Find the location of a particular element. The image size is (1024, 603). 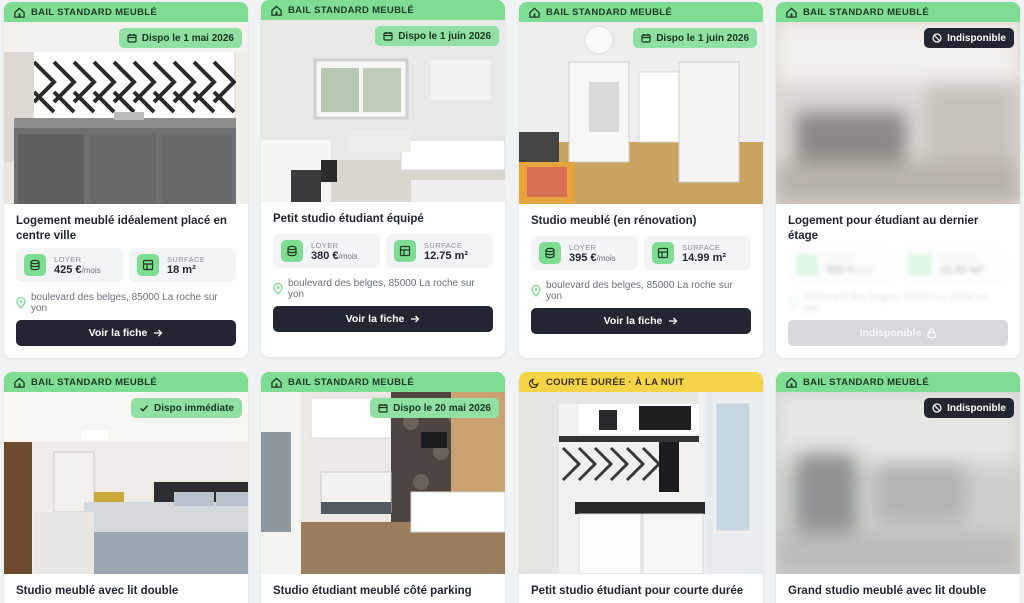

availability-badge-label: Dispo immédiate is located at coordinates (193, 408).